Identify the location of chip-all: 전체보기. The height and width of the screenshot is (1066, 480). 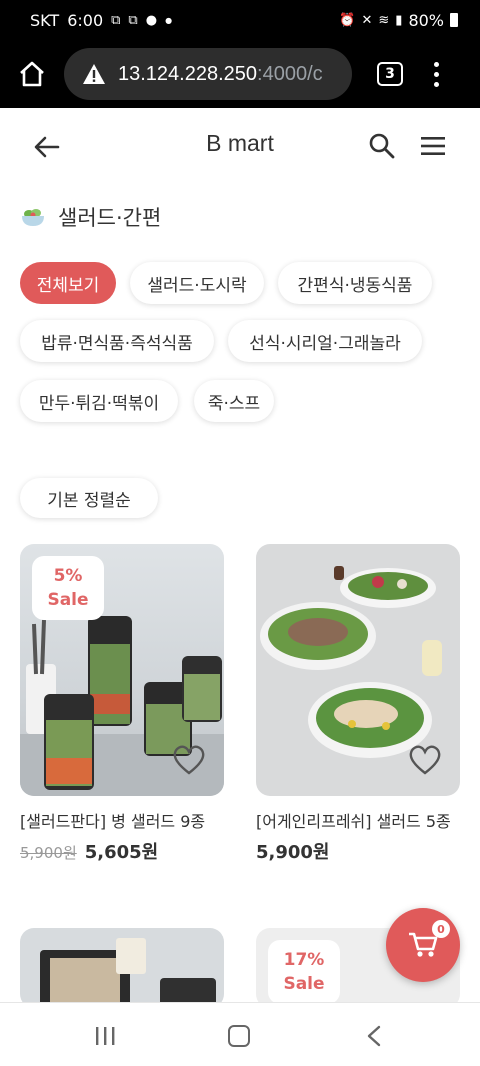
(68, 283).